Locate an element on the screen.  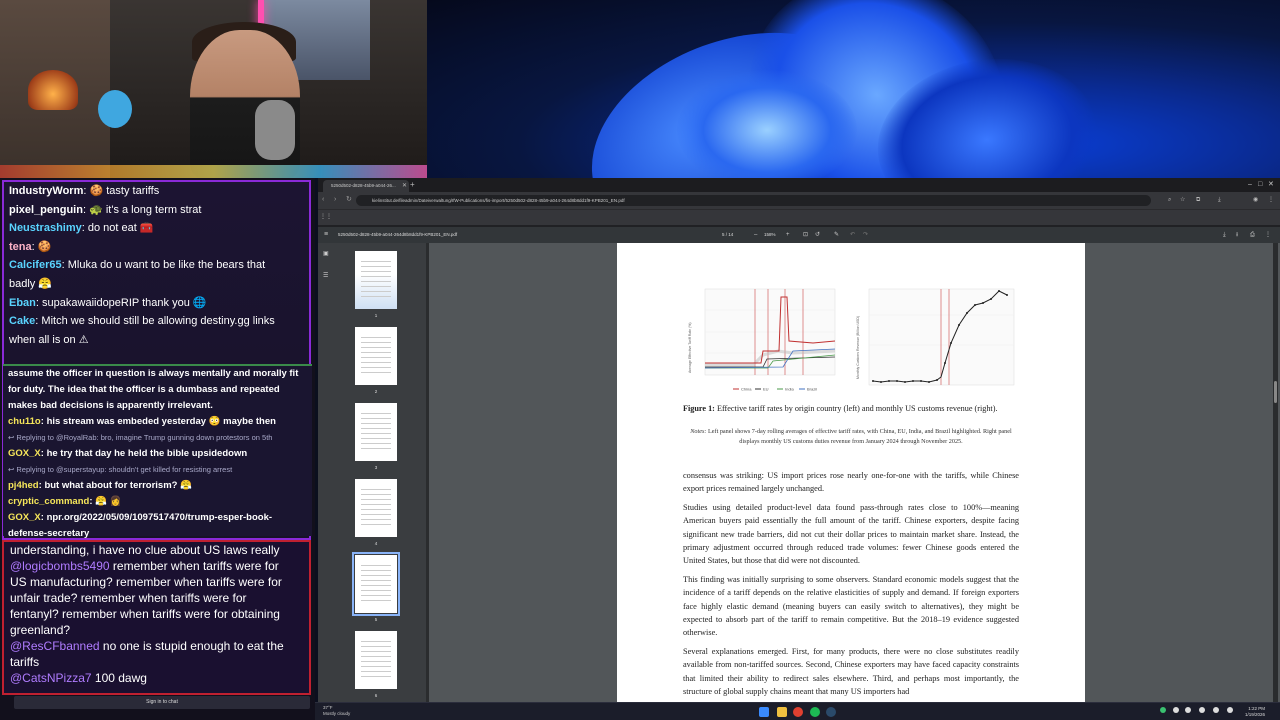
undo-icon: ↶ is located at coordinates (852, 235).